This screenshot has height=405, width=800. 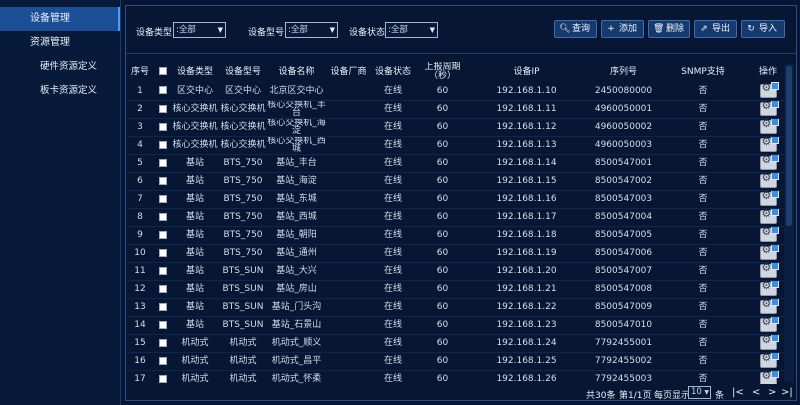 I want to click on device-type-label: 设备类型, so click(x=154, y=33).